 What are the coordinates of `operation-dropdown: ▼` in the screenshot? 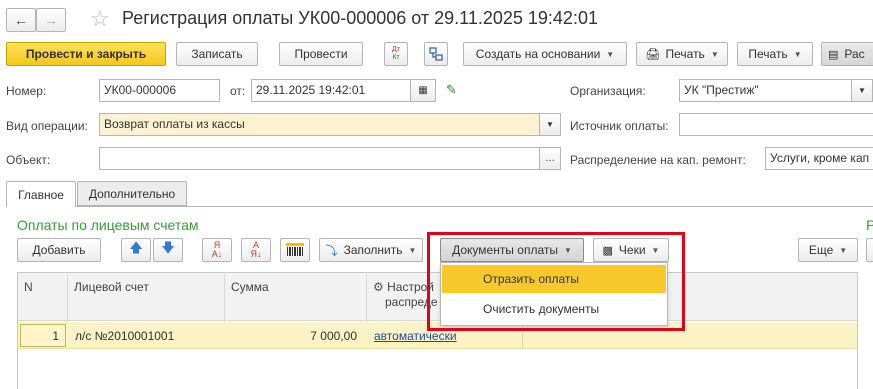 It's located at (550, 124).